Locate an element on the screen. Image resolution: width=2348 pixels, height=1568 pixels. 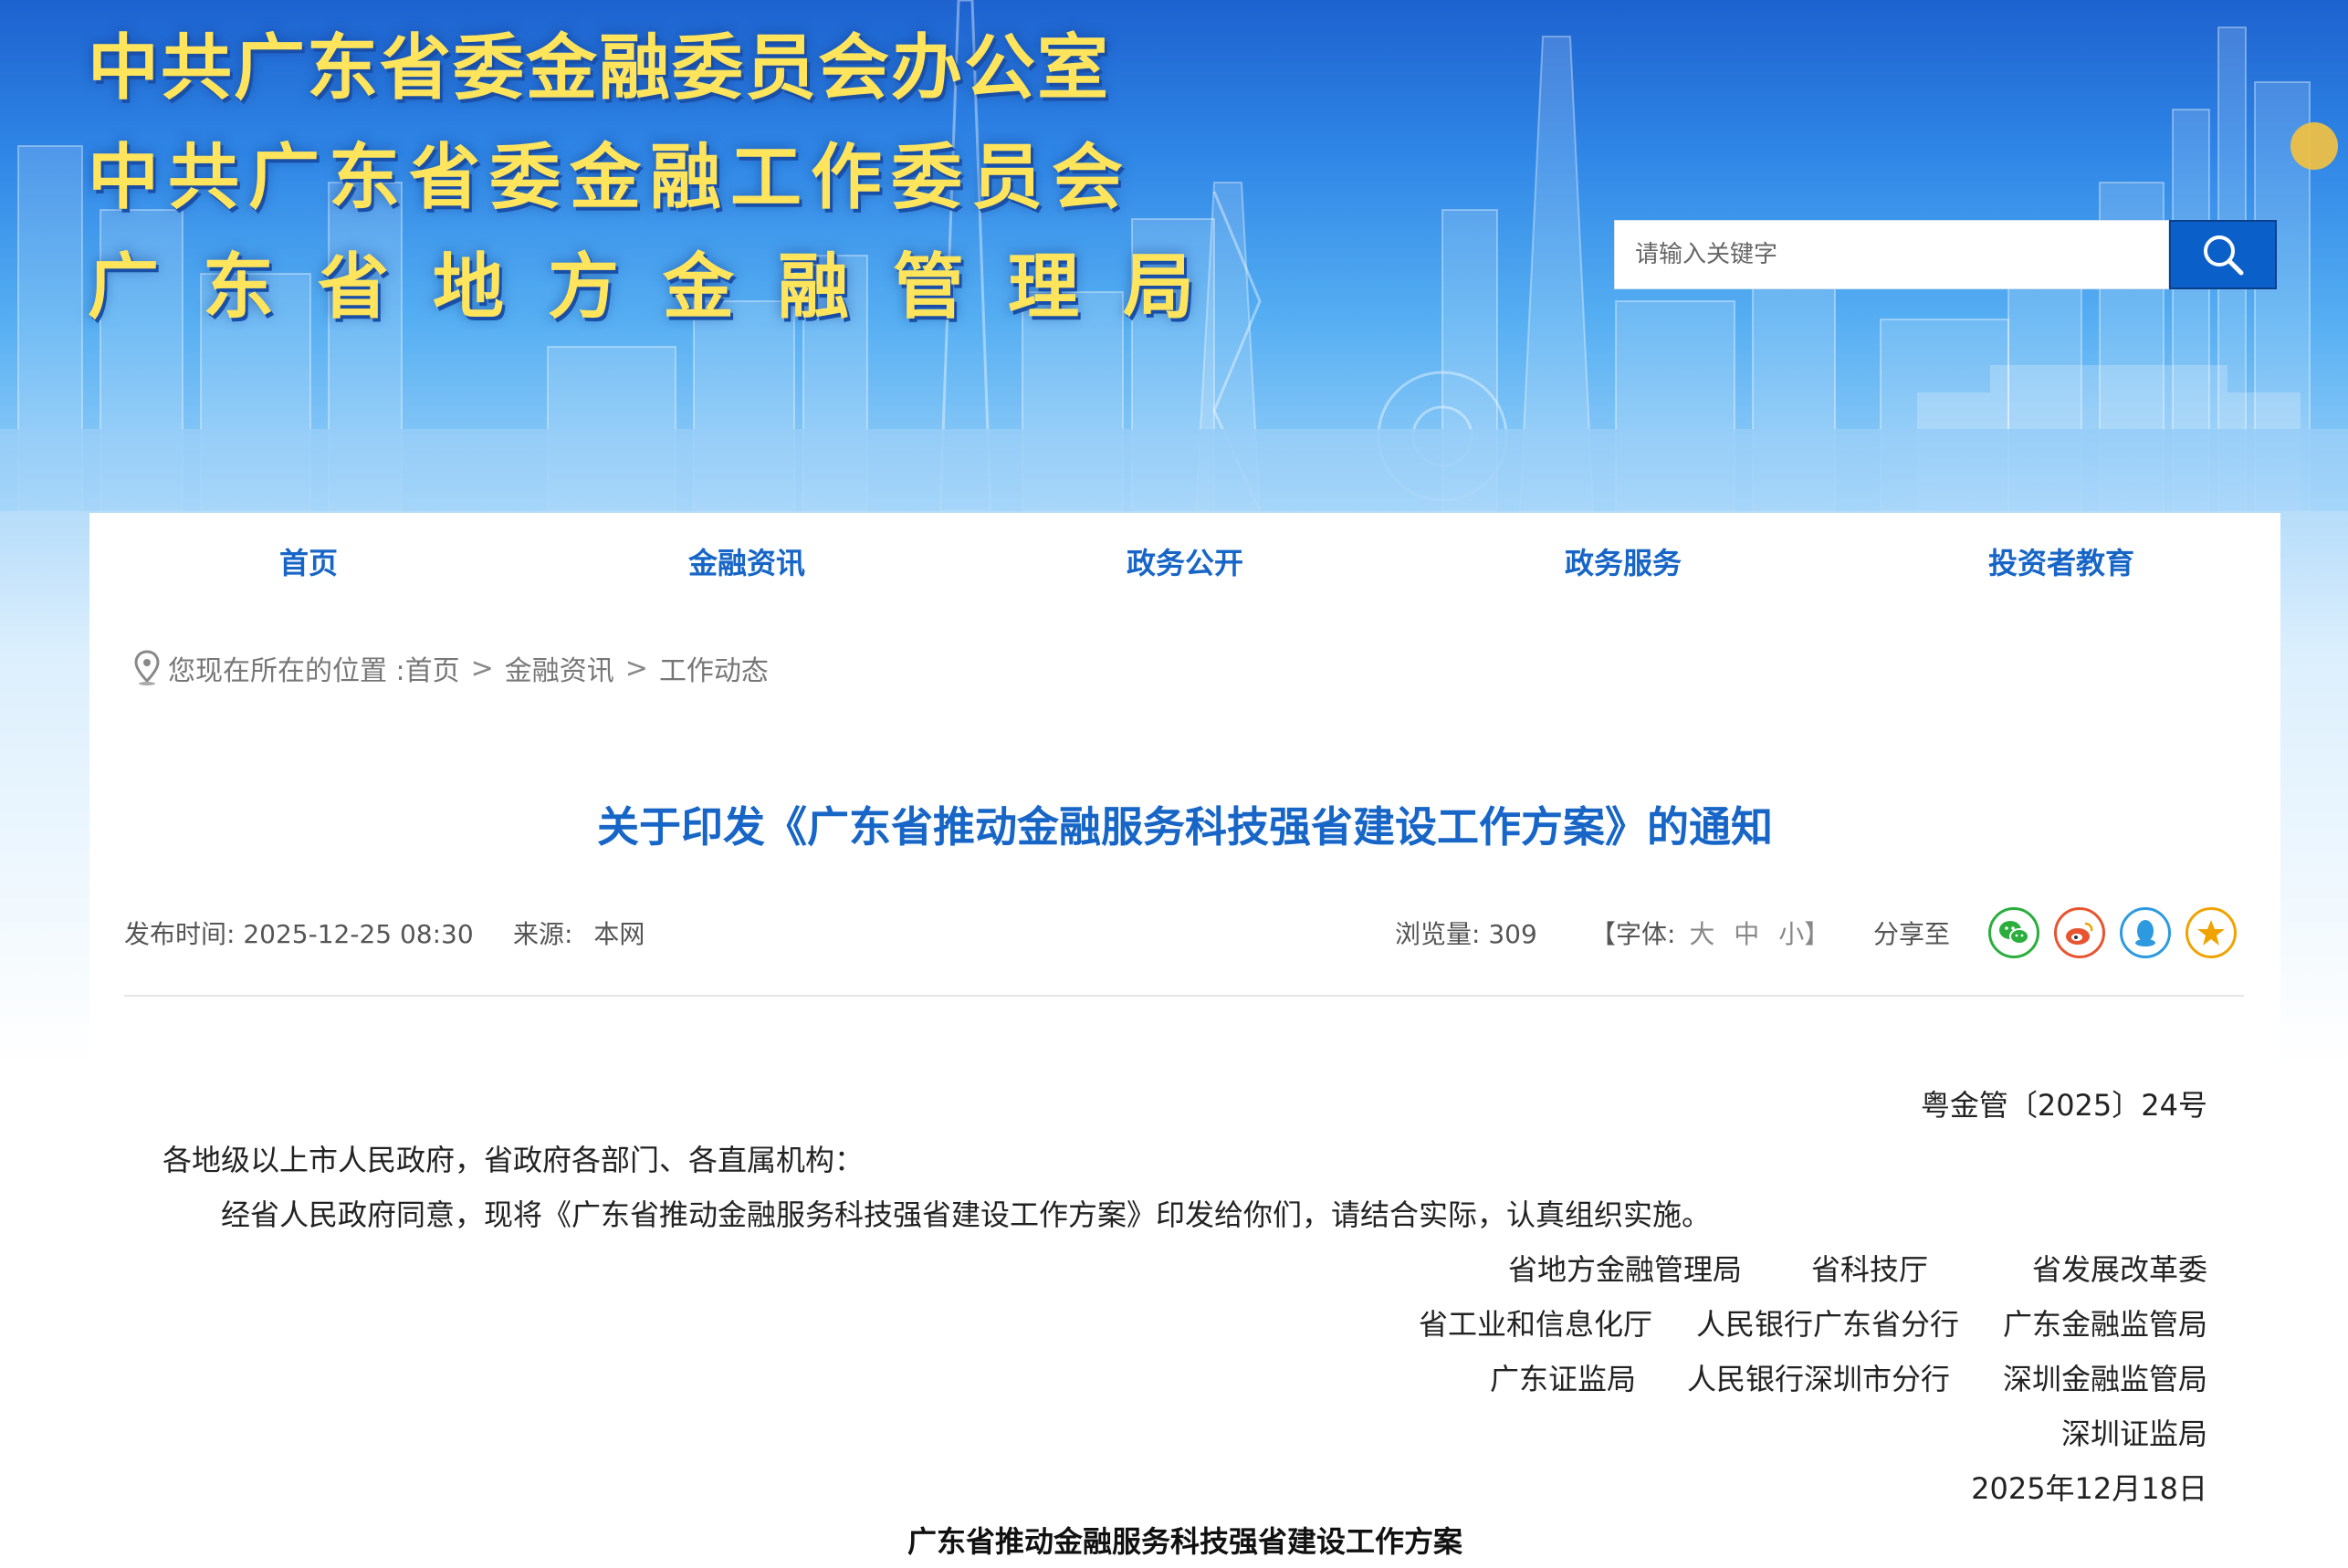
signatory: 省科技厅 is located at coordinates (1870, 1269).